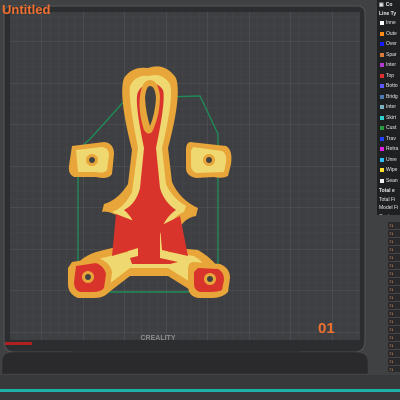  I want to click on stat-label: Total Fi, so click(387, 199).